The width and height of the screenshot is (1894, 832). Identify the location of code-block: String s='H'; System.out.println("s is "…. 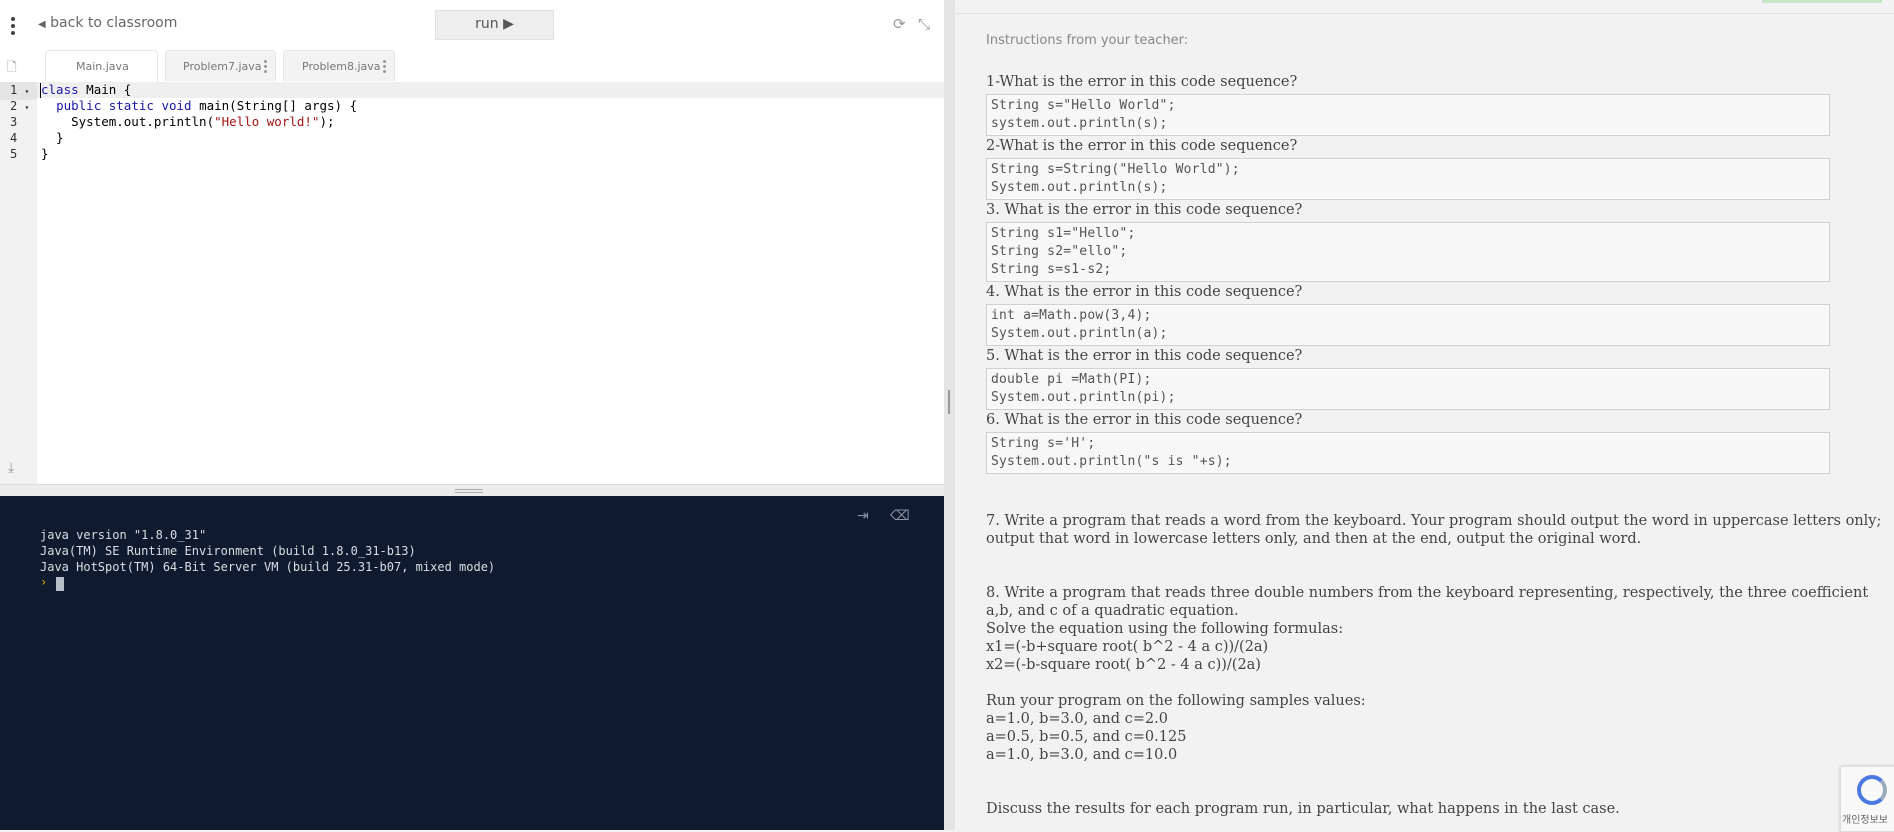
(1408, 453).